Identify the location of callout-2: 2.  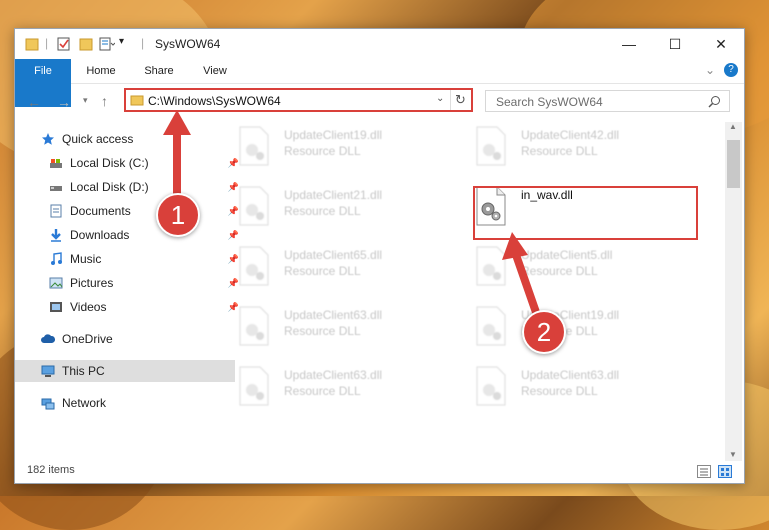
(544, 332).